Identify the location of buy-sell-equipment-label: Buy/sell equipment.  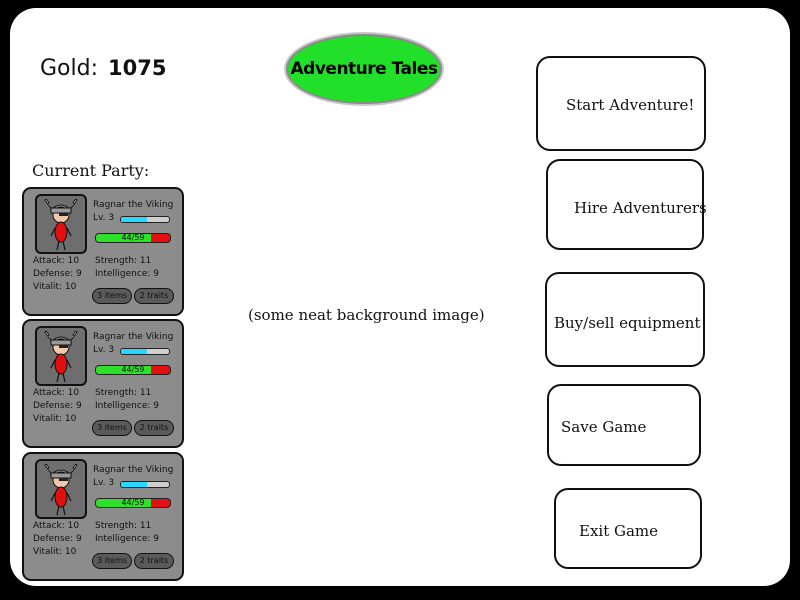
(627, 323).